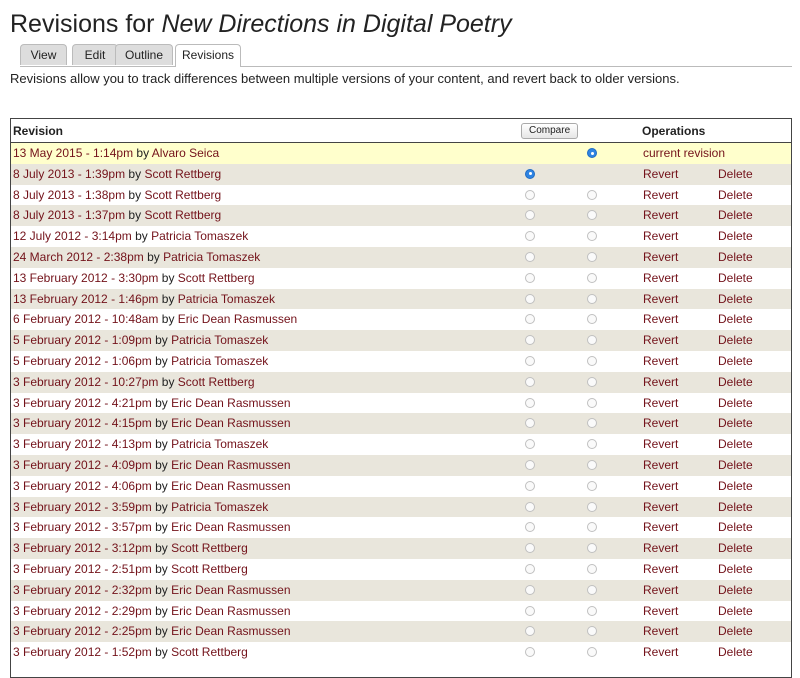  What do you see at coordinates (82, 465) in the screenshot?
I see `revision-date-link: 3 February 2012 - 4:09pm` at bounding box center [82, 465].